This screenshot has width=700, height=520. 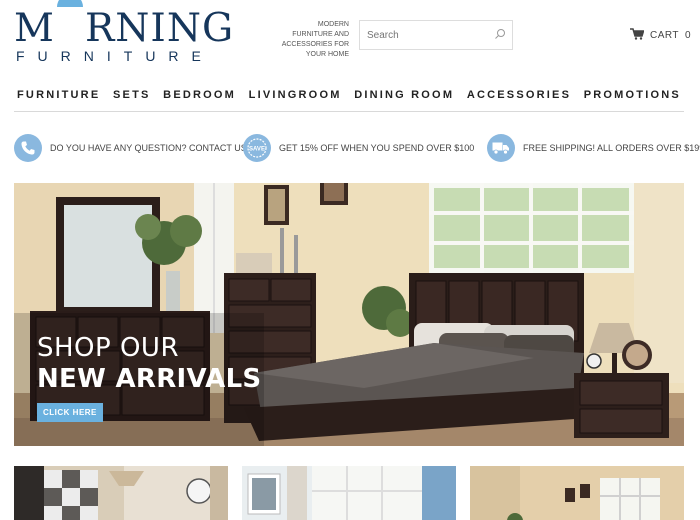 I want to click on info-shipping-text: FREE SHIPPING! ALL ORDERS OVER $199, so click(x=611, y=148).